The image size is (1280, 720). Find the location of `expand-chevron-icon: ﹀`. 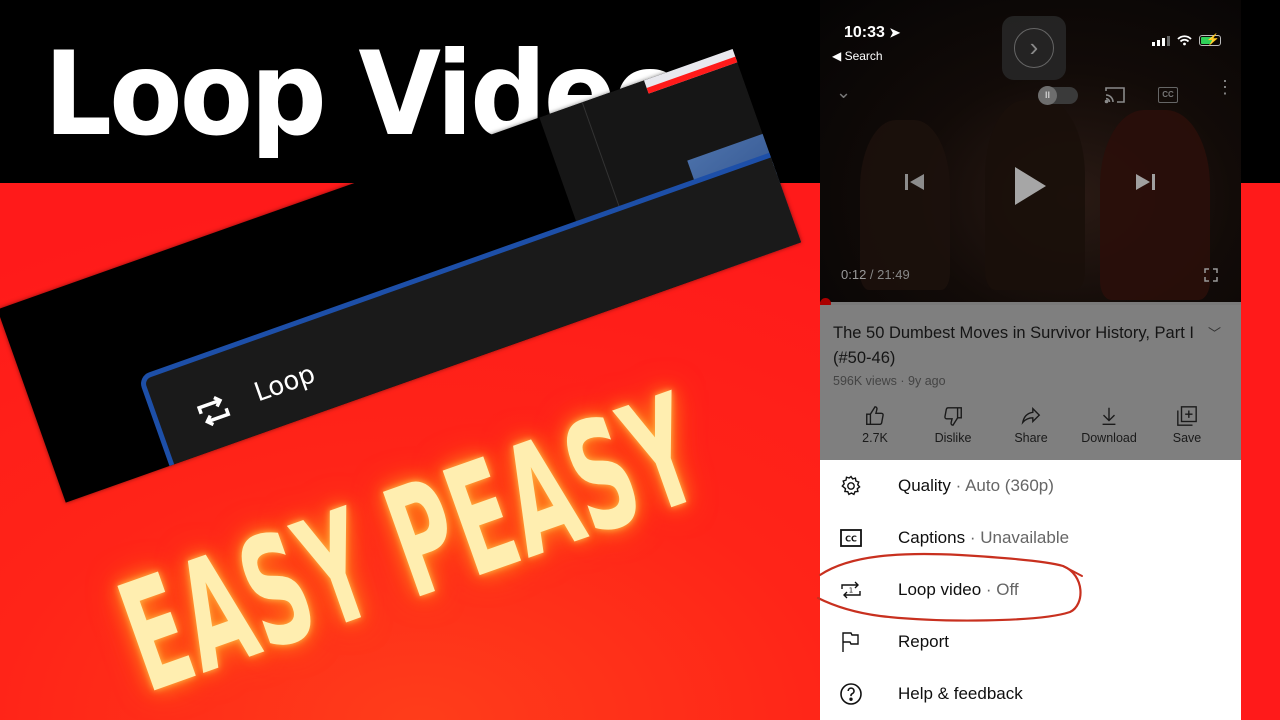

expand-chevron-icon: ﹀ is located at coordinates (1214, 332).